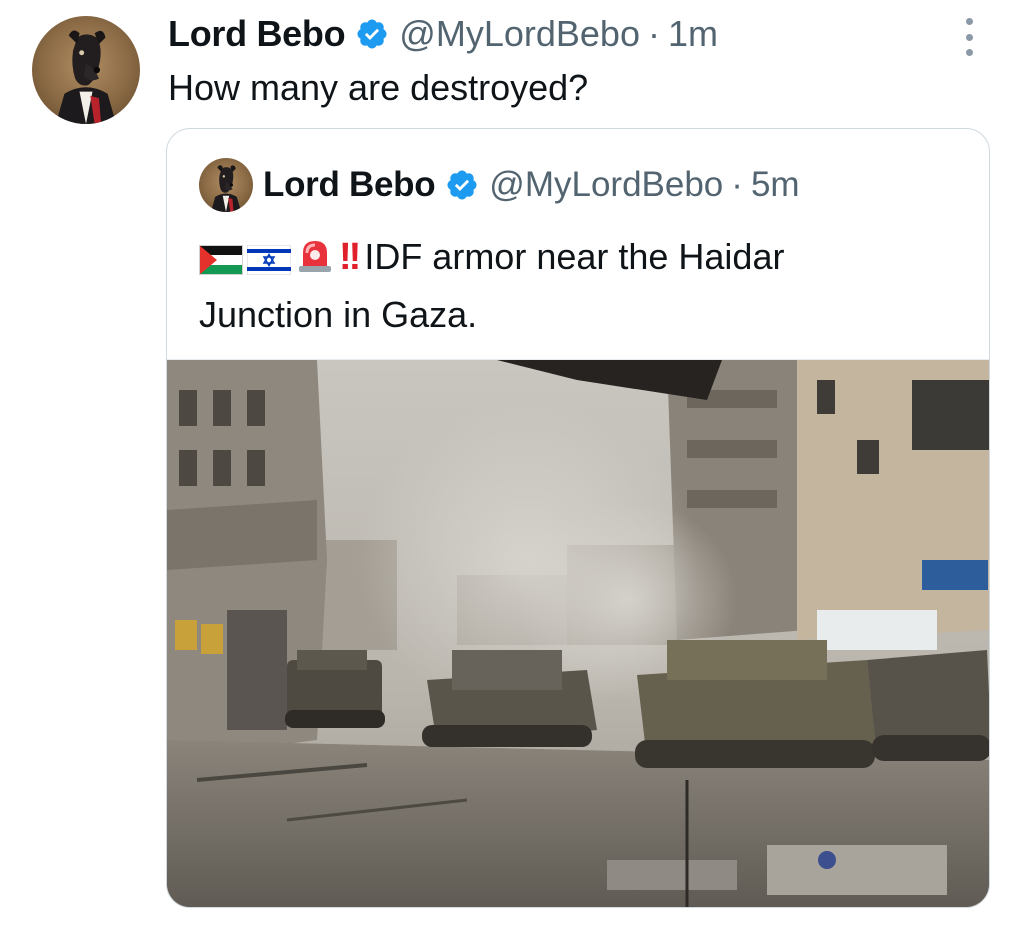  Describe the element at coordinates (969, 37) in the screenshot. I see `more-options-icon` at that location.